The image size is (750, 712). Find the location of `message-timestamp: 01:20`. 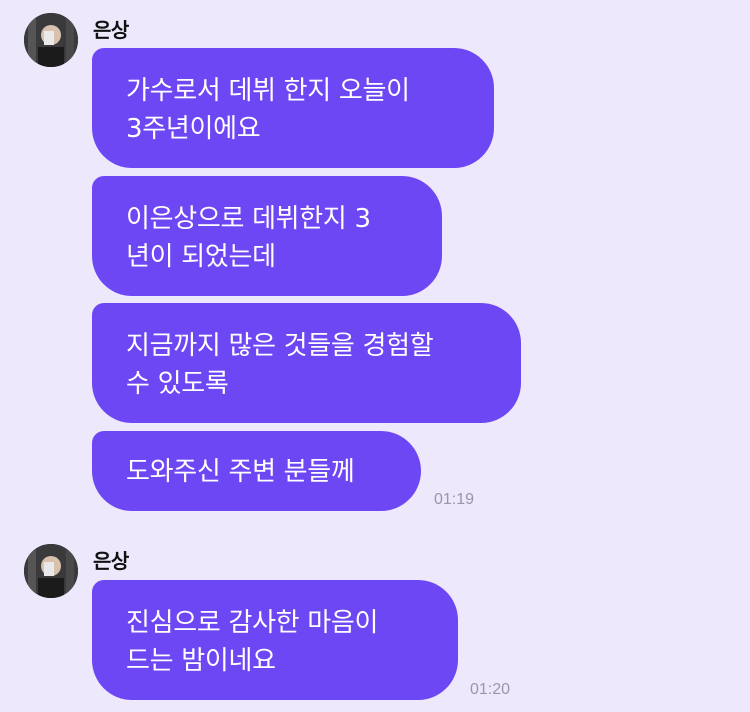

message-timestamp: 01:20 is located at coordinates (490, 689).